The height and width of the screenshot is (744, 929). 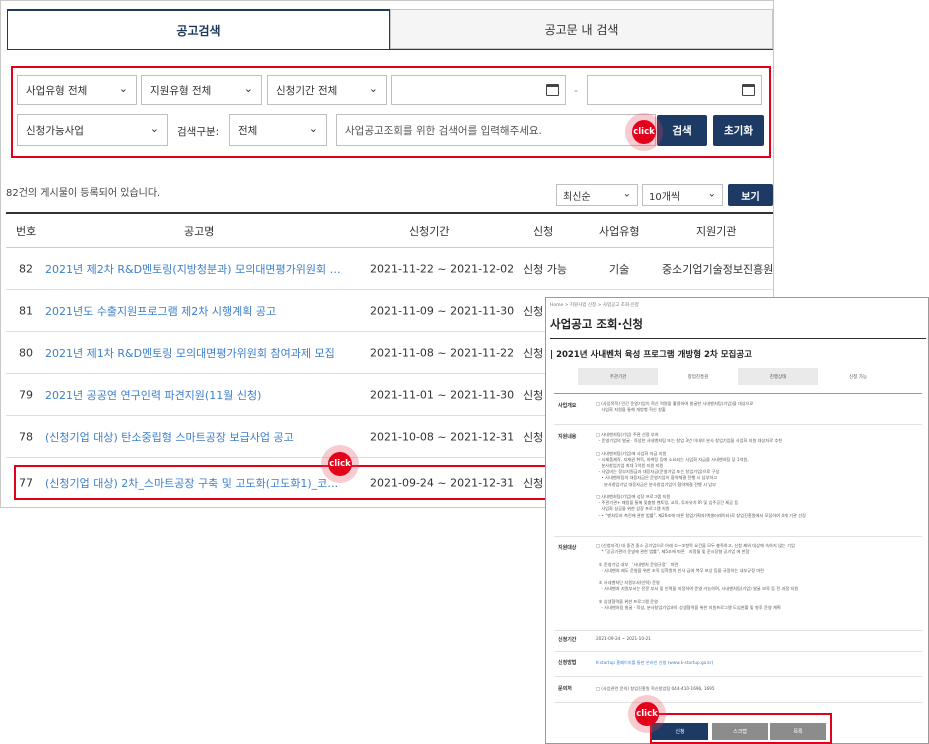 What do you see at coordinates (623, 638) in the screenshot?
I see `section-text: 2021-09-24 ~ 2021-10-21` at bounding box center [623, 638].